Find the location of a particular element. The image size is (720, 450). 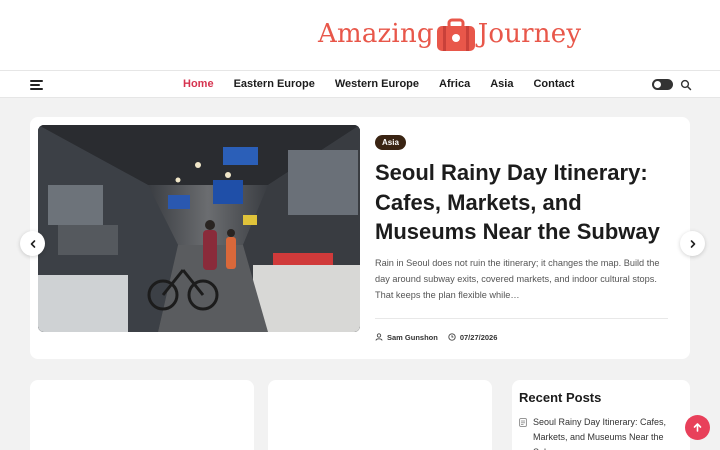

post-meta: Sam Gunshon 07/27/2026 is located at coordinates (441, 337).